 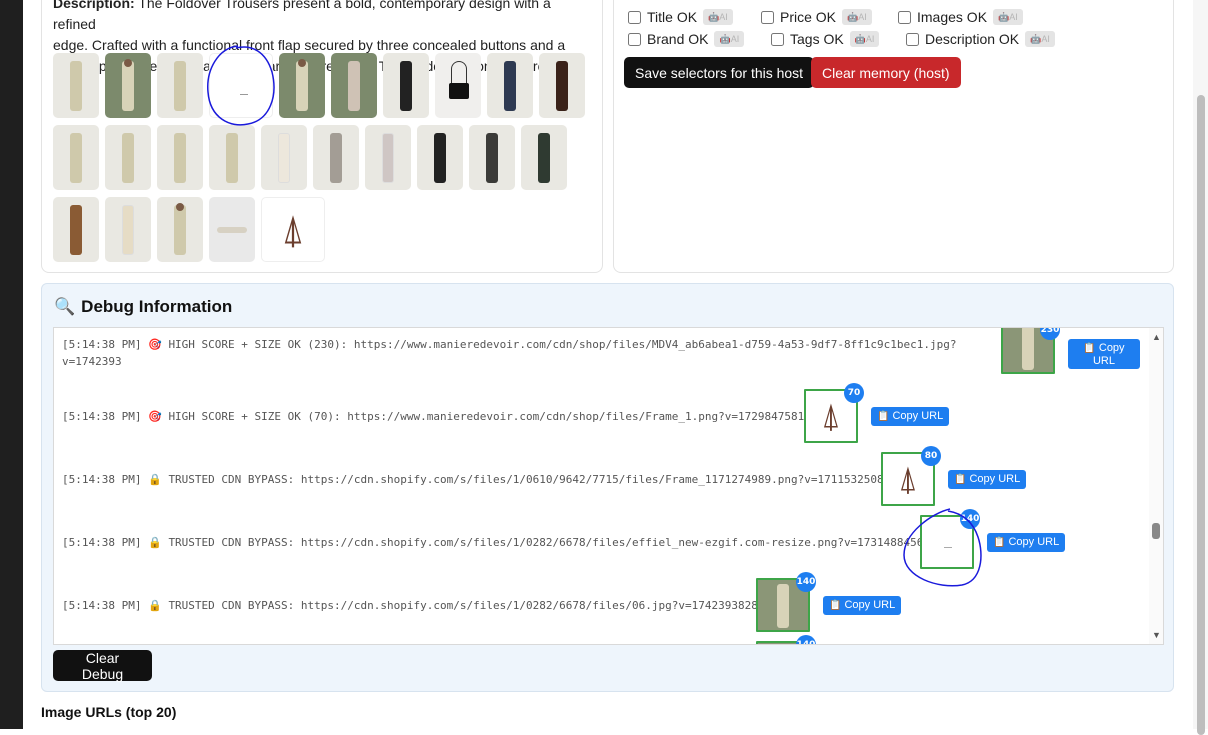 I want to click on thumbnail-brand-logo: ⍋, so click(x=293, y=229).